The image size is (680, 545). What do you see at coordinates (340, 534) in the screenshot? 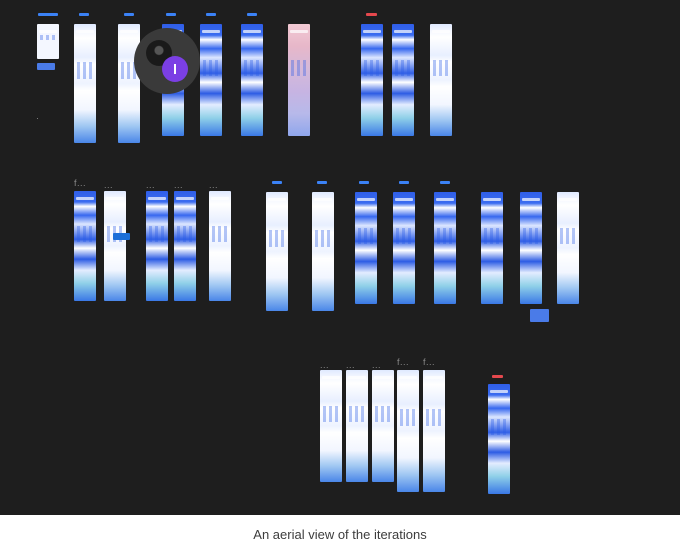
I see `image-caption: An aerial view of the iterations` at bounding box center [340, 534].